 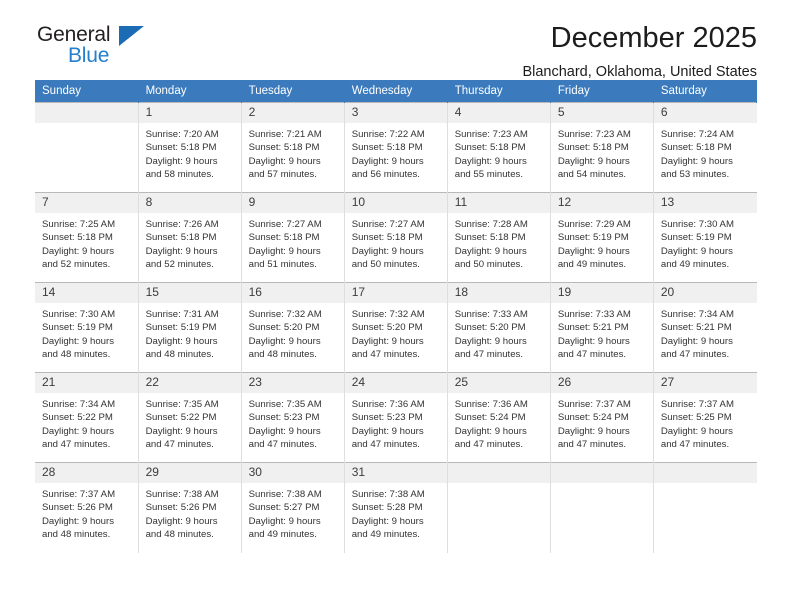 I want to click on sunrise-text: Sunrise: 7:32 AM, so click(x=285, y=314).